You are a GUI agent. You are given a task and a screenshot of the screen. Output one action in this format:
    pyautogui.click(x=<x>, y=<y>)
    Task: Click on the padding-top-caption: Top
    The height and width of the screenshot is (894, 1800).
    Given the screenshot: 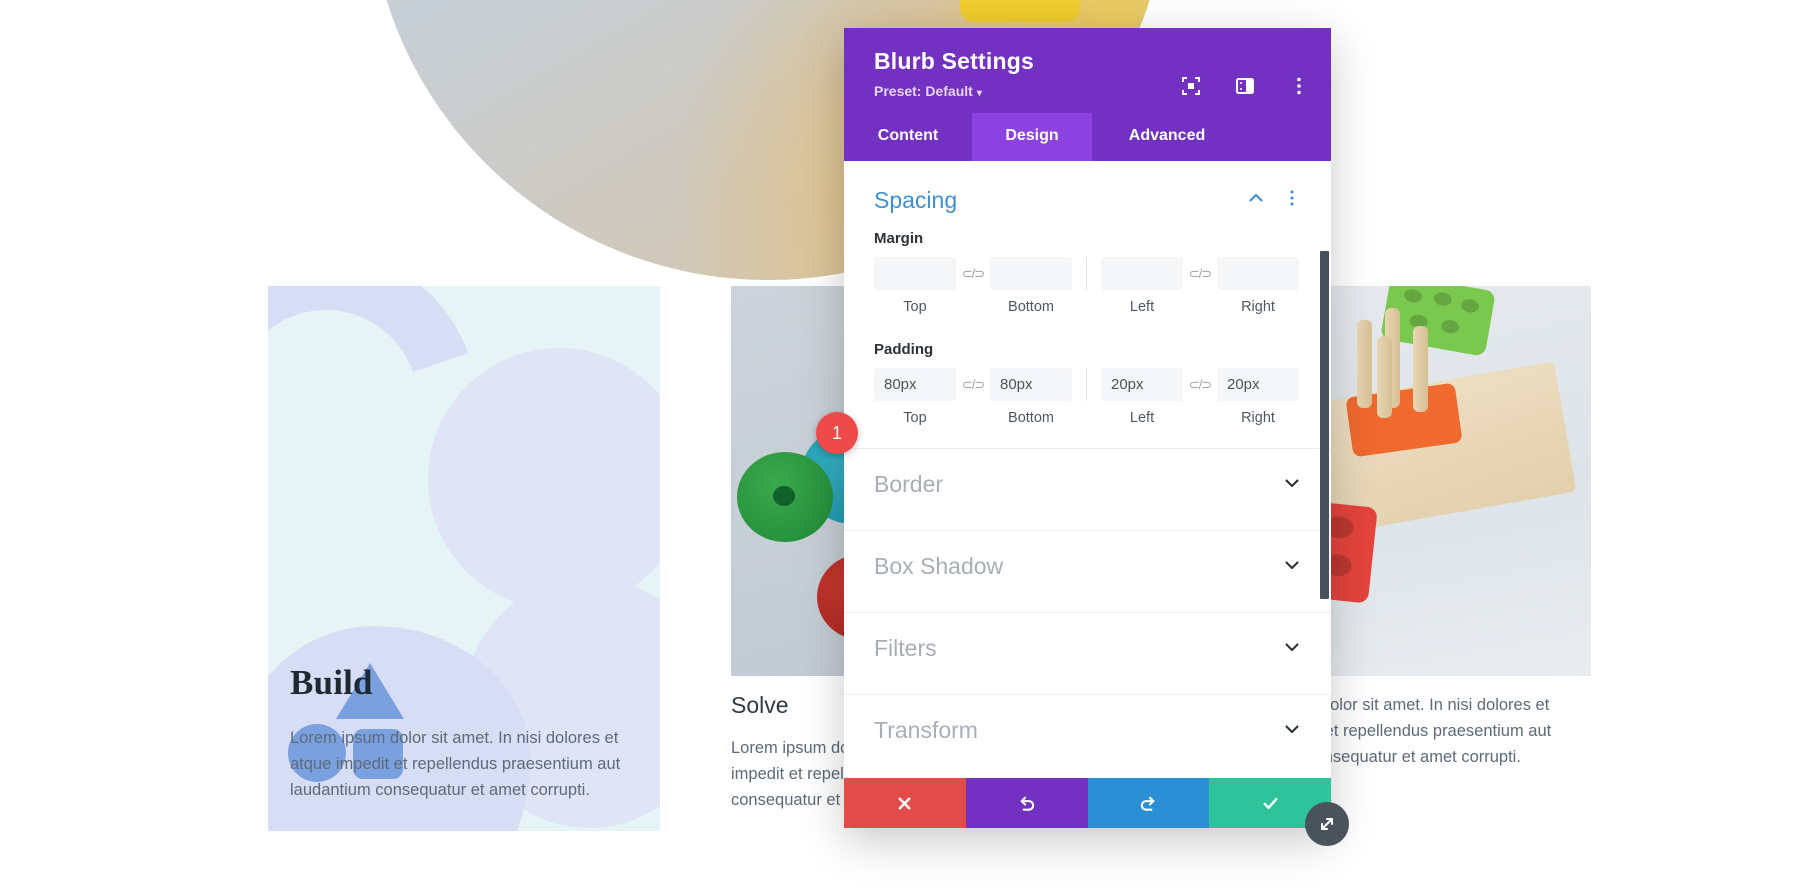 What is the action you would take?
    pyautogui.click(x=915, y=418)
    